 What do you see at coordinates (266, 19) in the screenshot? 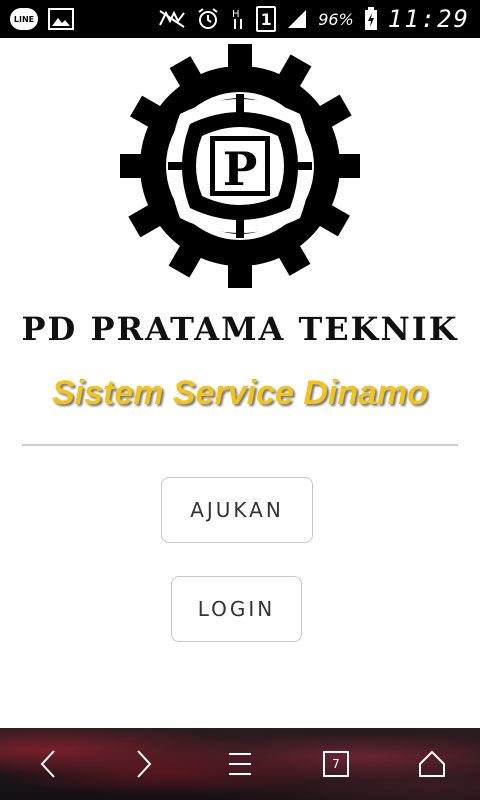
I see `sim-icon: 1` at bounding box center [266, 19].